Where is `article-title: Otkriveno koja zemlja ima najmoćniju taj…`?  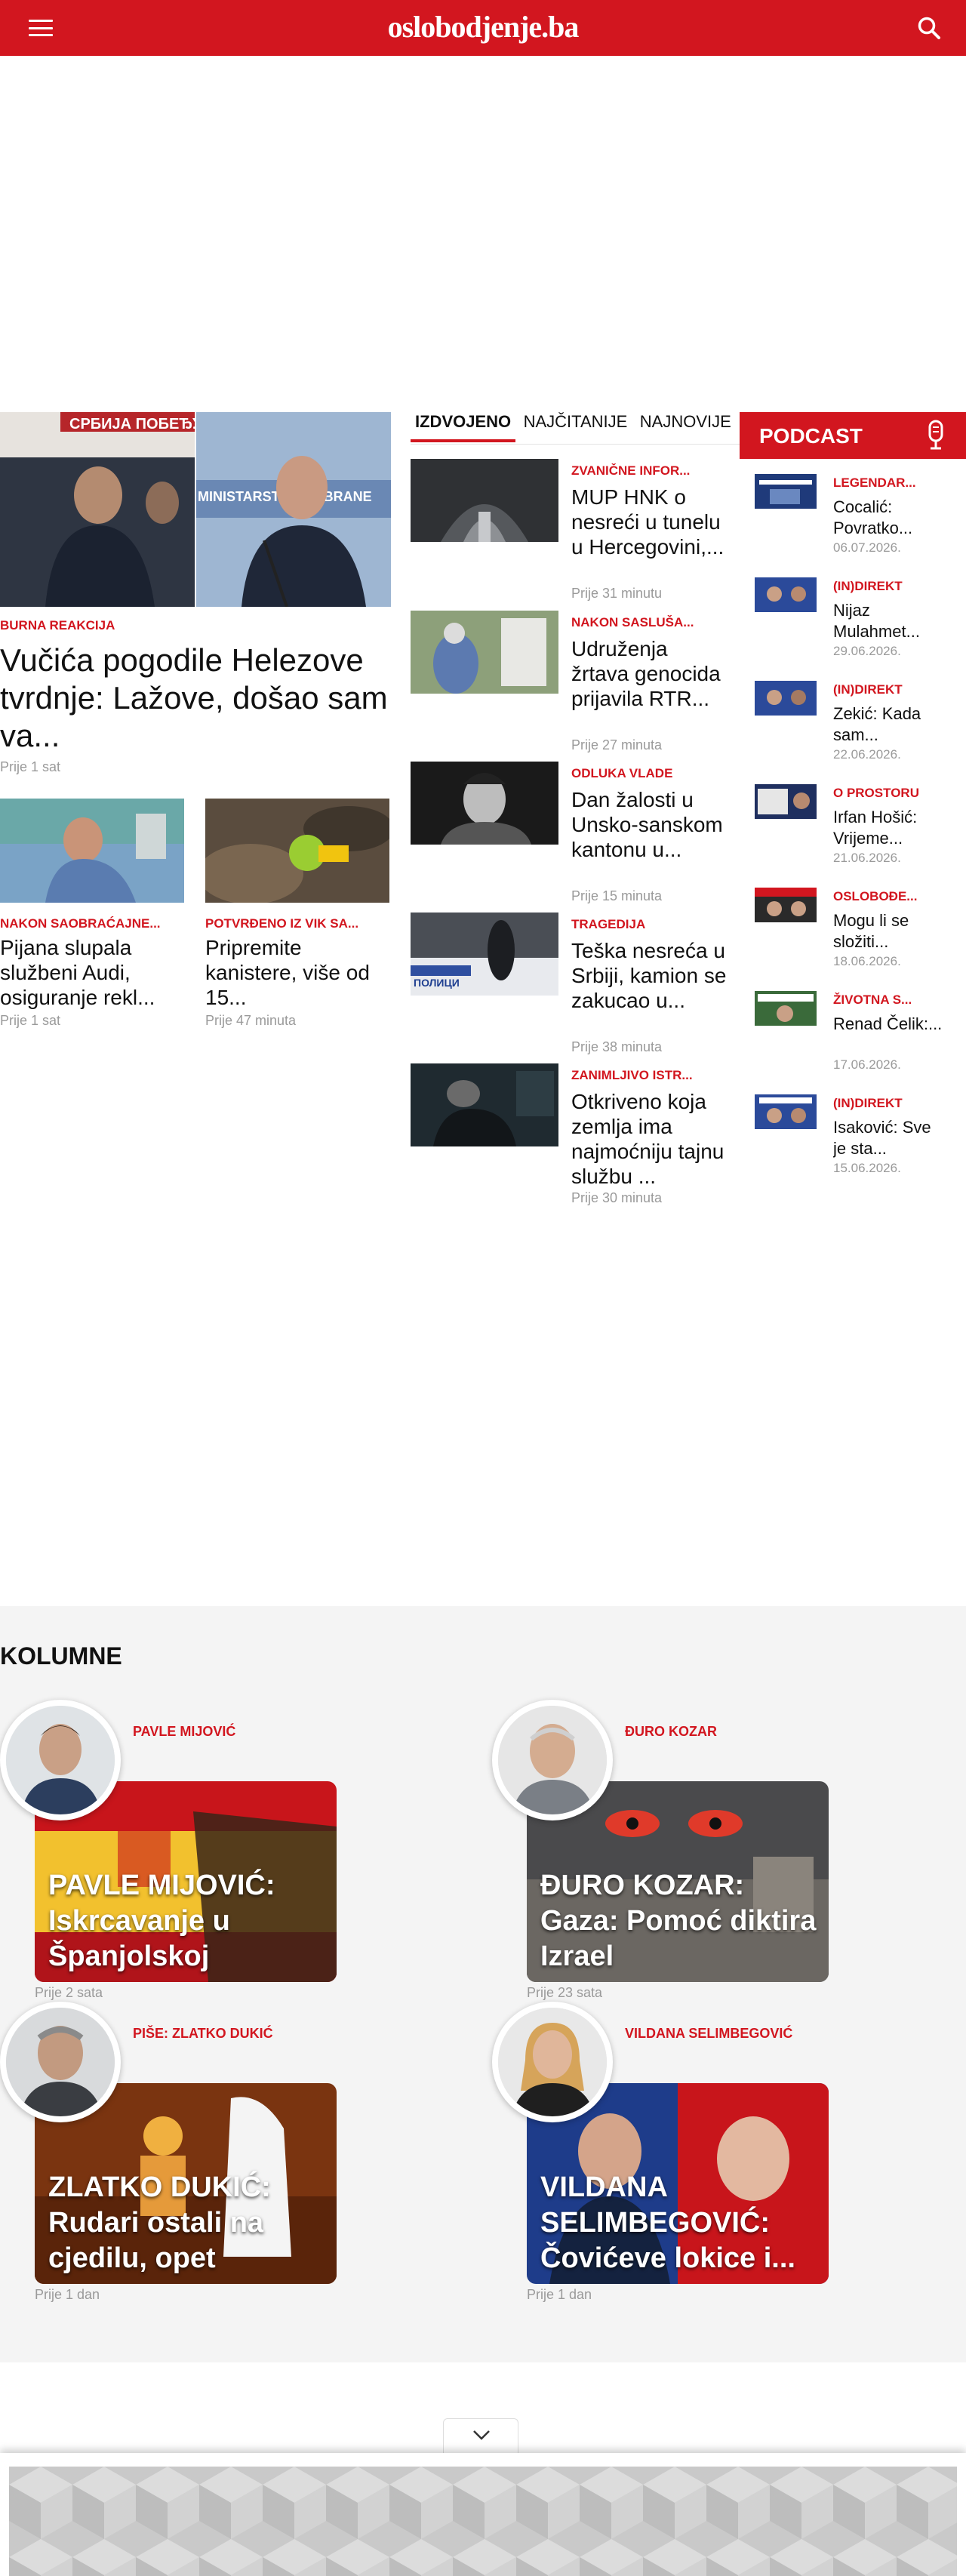 article-title: Otkriveno koja zemlja ima najmoćniju taj… is located at coordinates (650, 1139).